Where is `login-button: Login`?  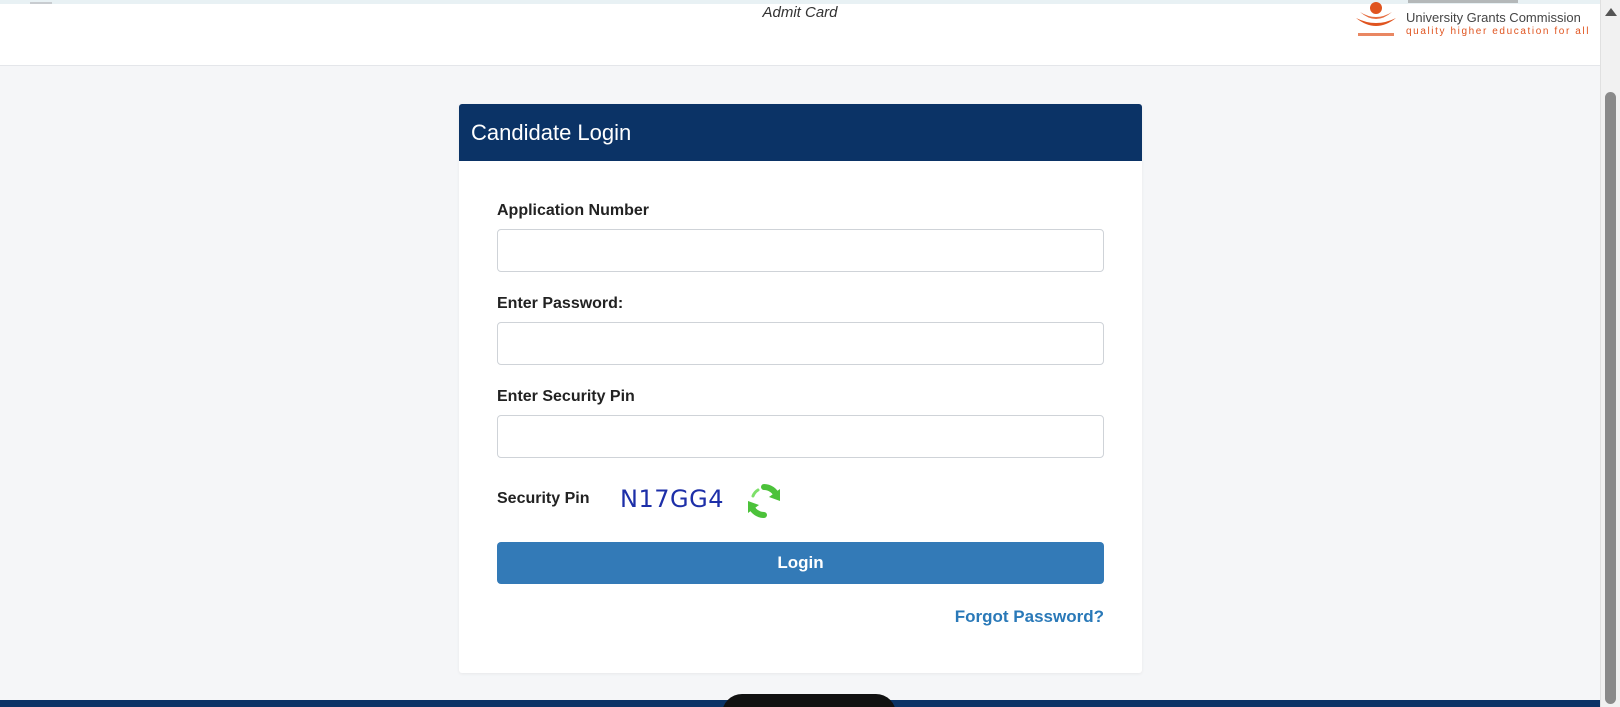
login-button: Login is located at coordinates (800, 563).